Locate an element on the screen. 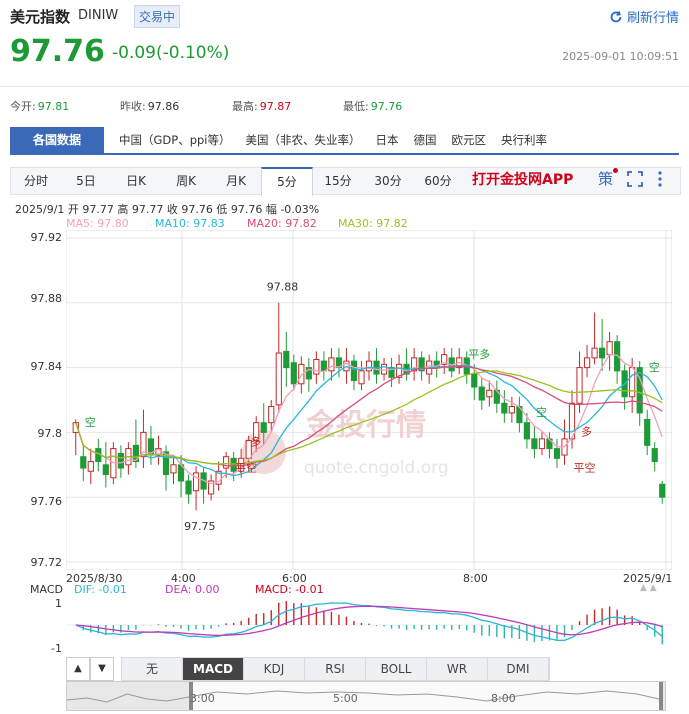  indicator-rsi: RSI is located at coordinates (335, 669).